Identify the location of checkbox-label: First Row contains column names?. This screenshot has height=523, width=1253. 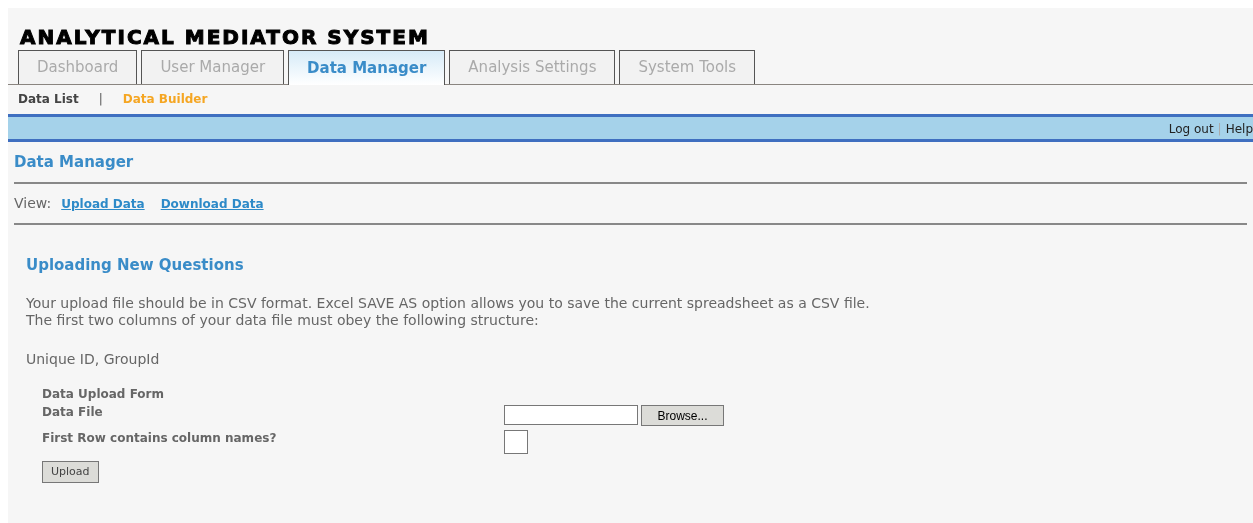
(159, 438).